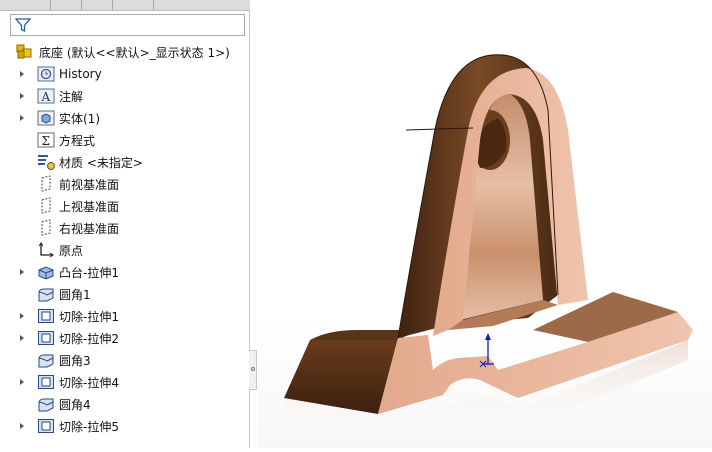 Image resolution: width=712 pixels, height=452 pixels. Describe the element at coordinates (125, 272) in the screenshot. I see `tree-item: 凸台-拉伸1` at that location.